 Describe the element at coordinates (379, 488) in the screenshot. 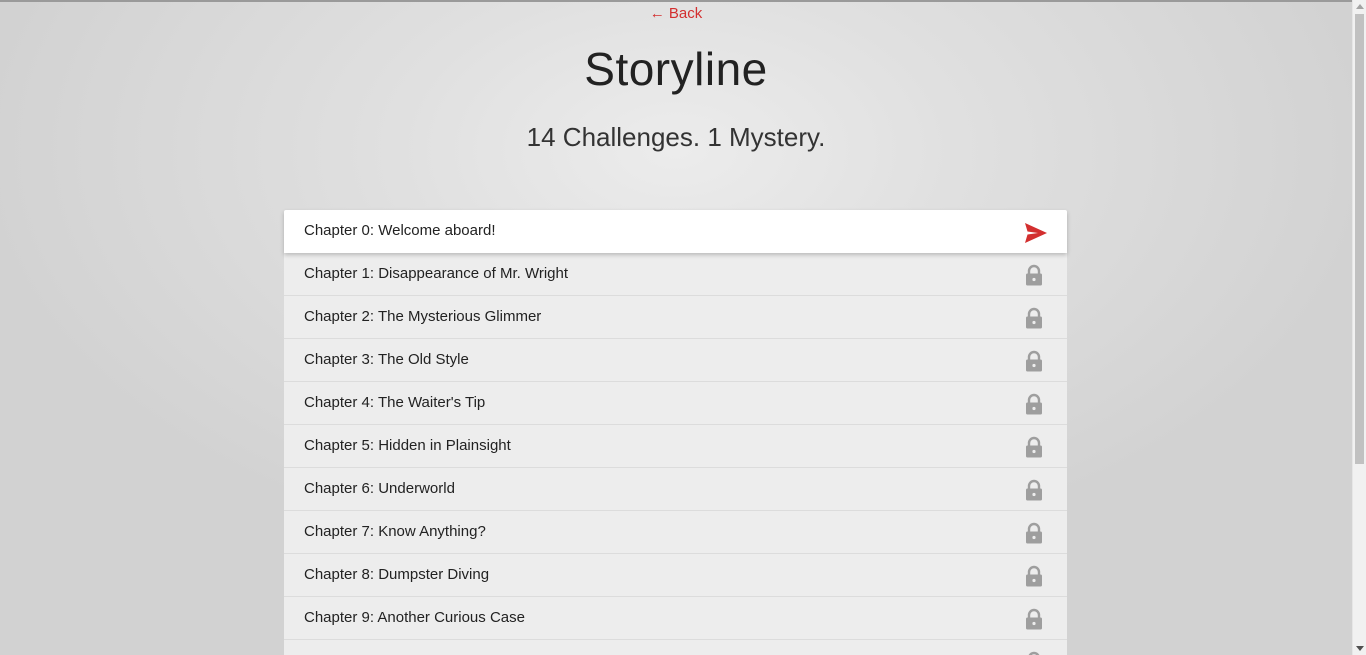

I see `chapter-label: Chapter 6: Underworld` at that location.